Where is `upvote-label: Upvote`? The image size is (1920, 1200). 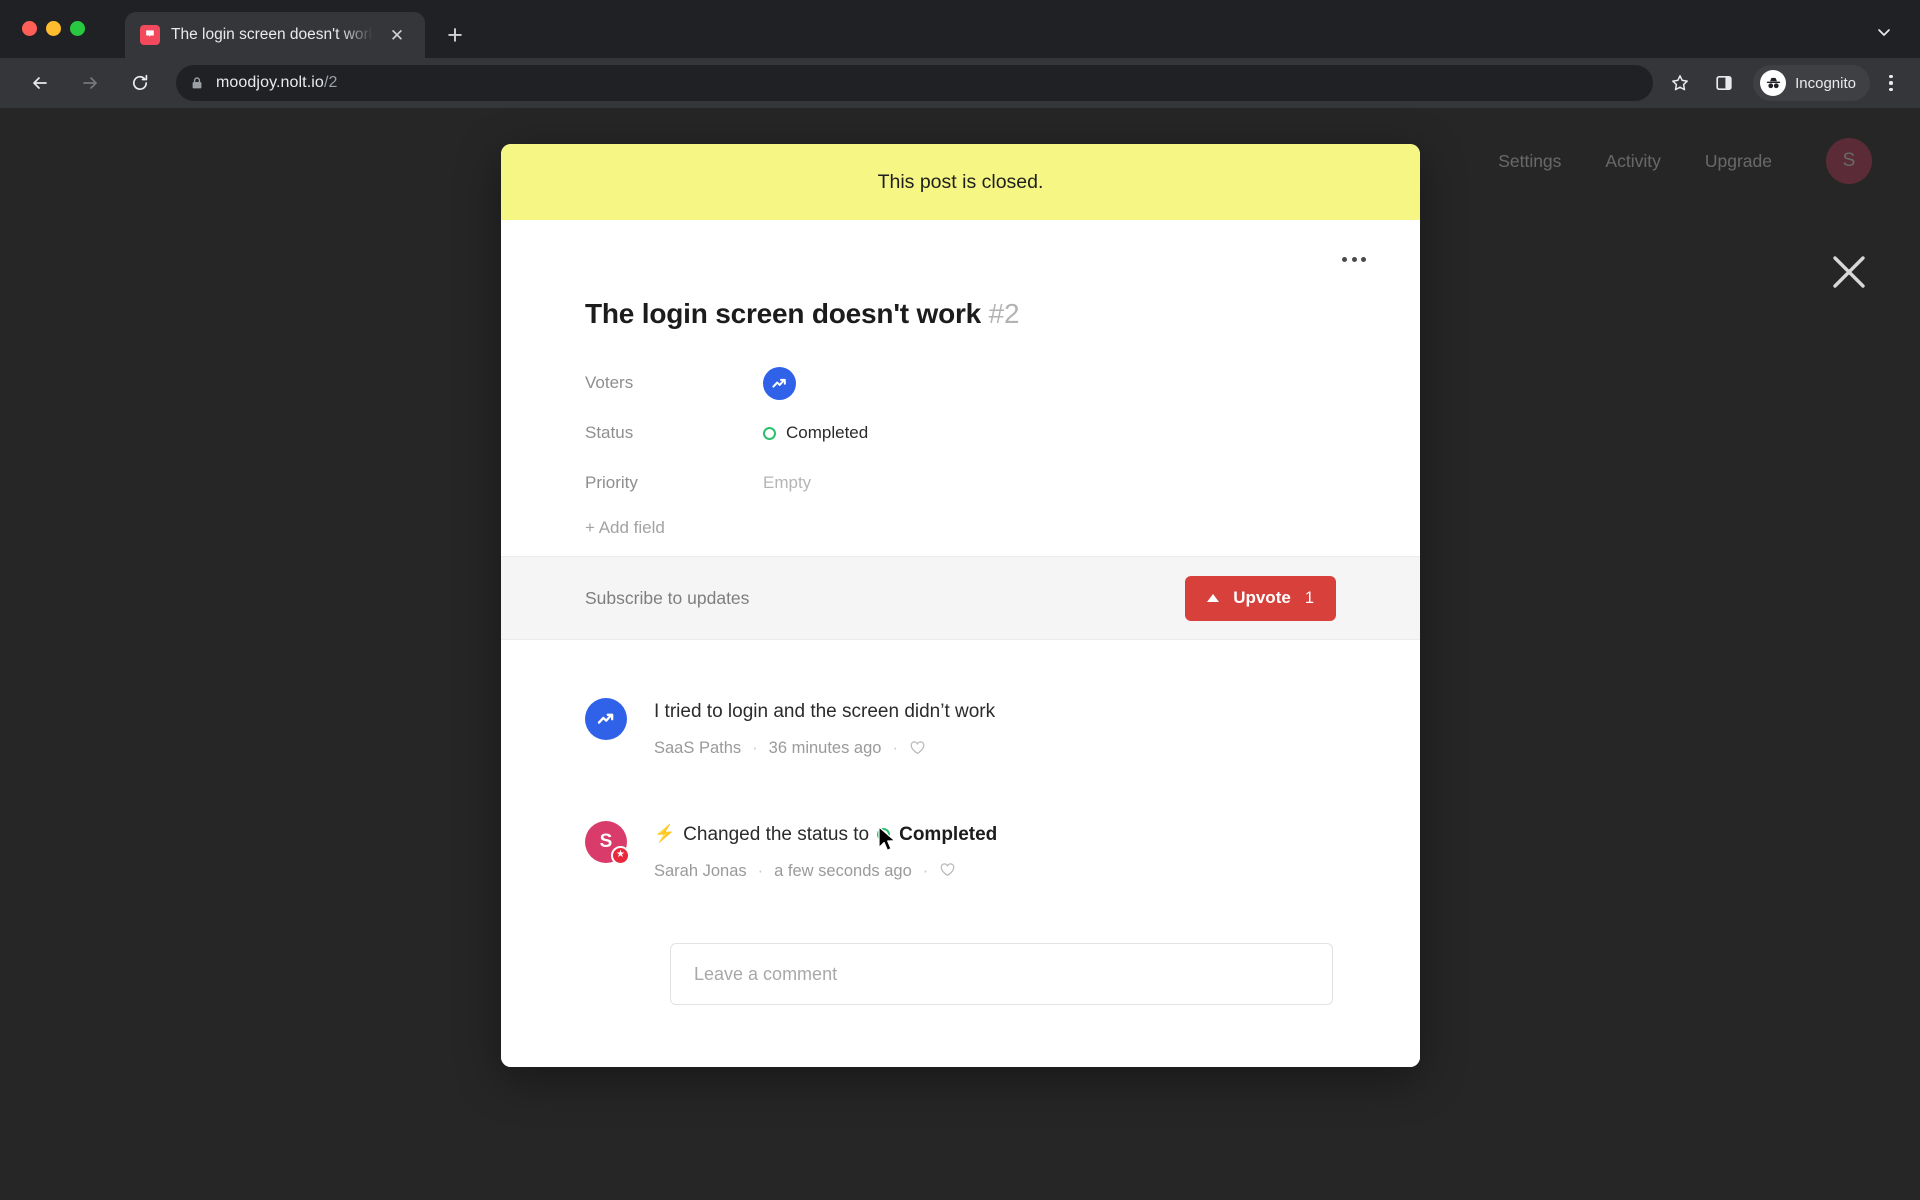 upvote-label: Upvote is located at coordinates (1262, 597).